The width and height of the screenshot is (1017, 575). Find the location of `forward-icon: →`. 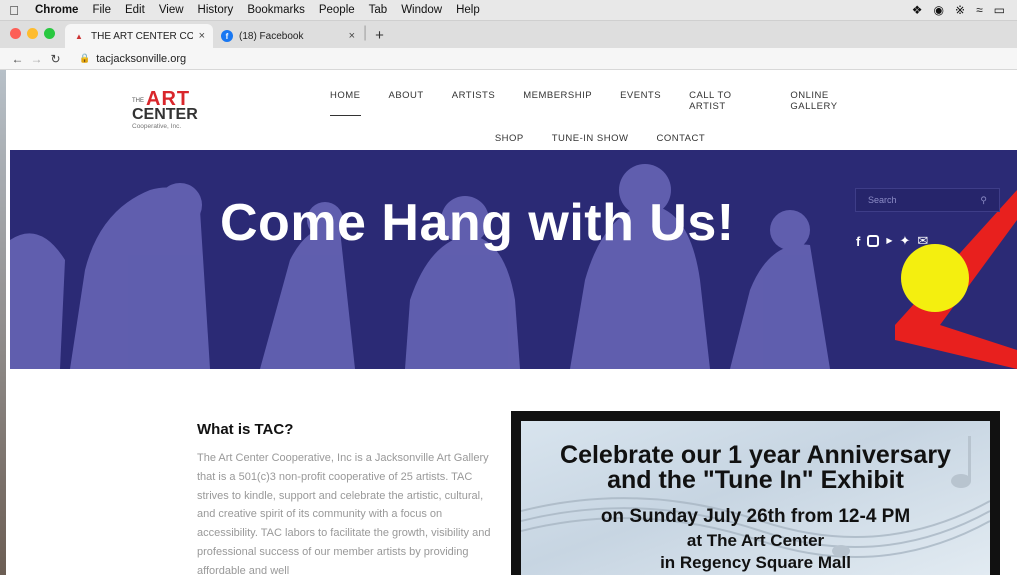

forward-icon: → is located at coordinates (36, 59).